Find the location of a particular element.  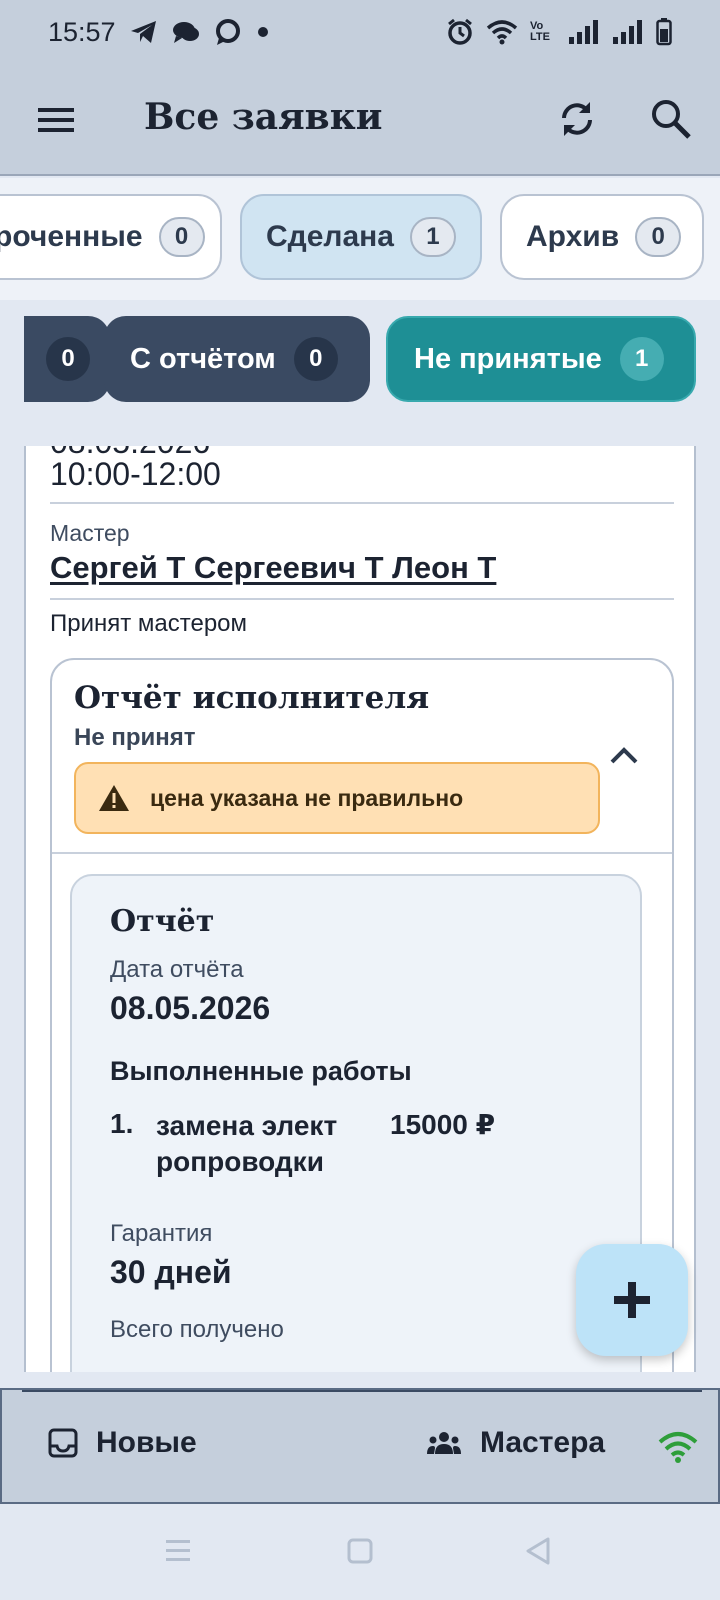

filter-chip-not-accepted: Не принятые 1 is located at coordinates (541, 359).